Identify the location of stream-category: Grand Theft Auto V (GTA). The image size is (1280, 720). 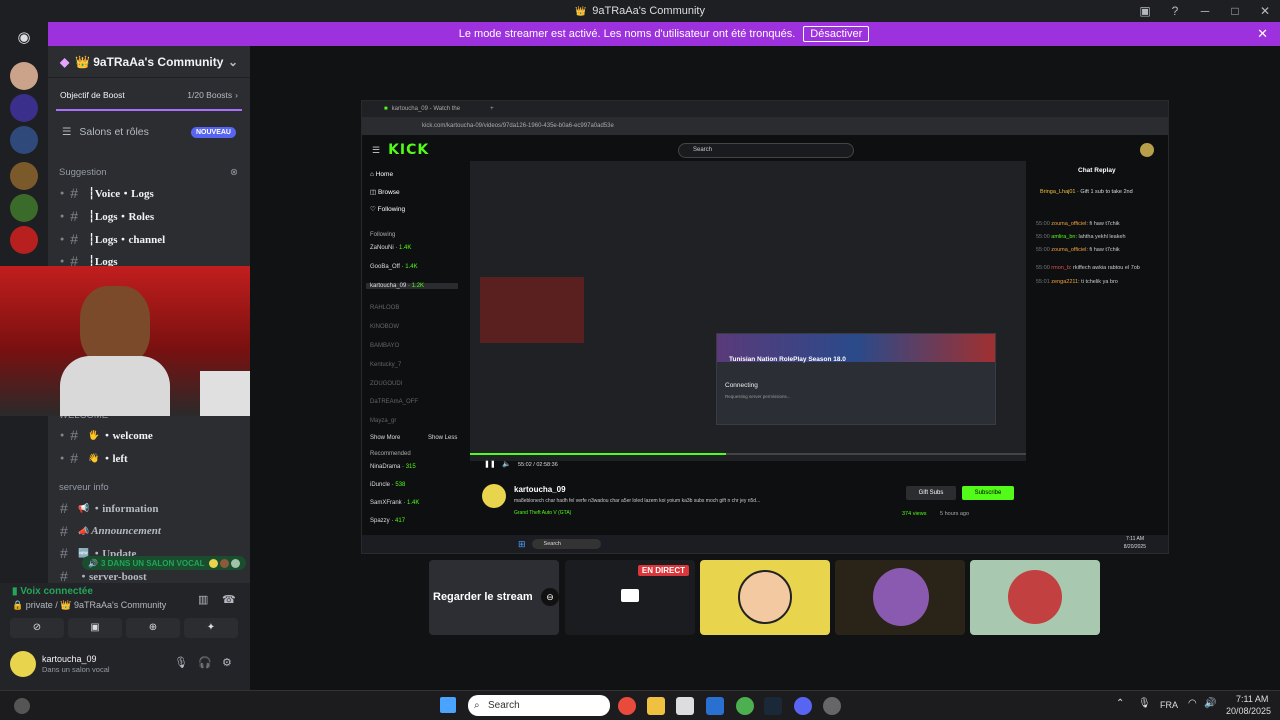
(542, 513).